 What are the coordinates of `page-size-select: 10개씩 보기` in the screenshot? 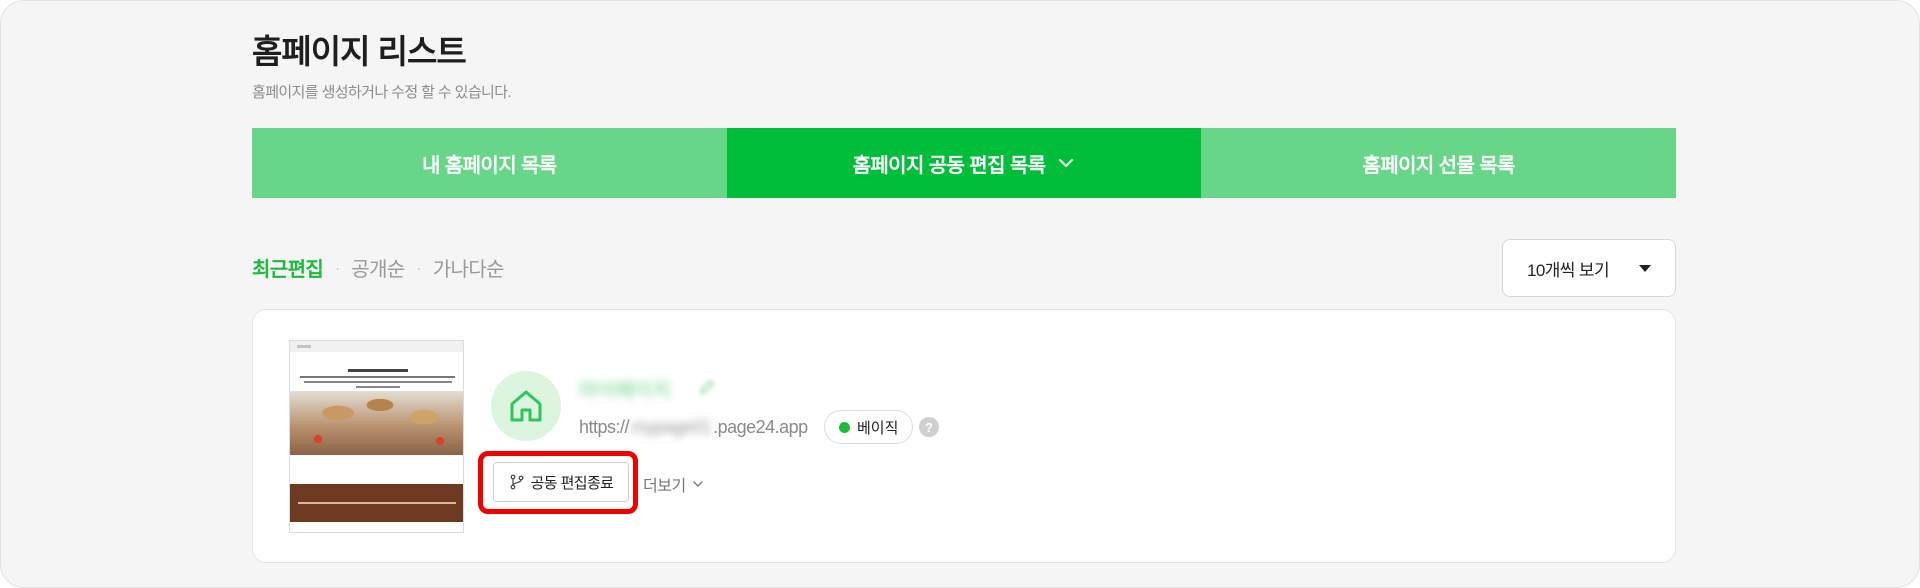 It's located at (1589, 268).